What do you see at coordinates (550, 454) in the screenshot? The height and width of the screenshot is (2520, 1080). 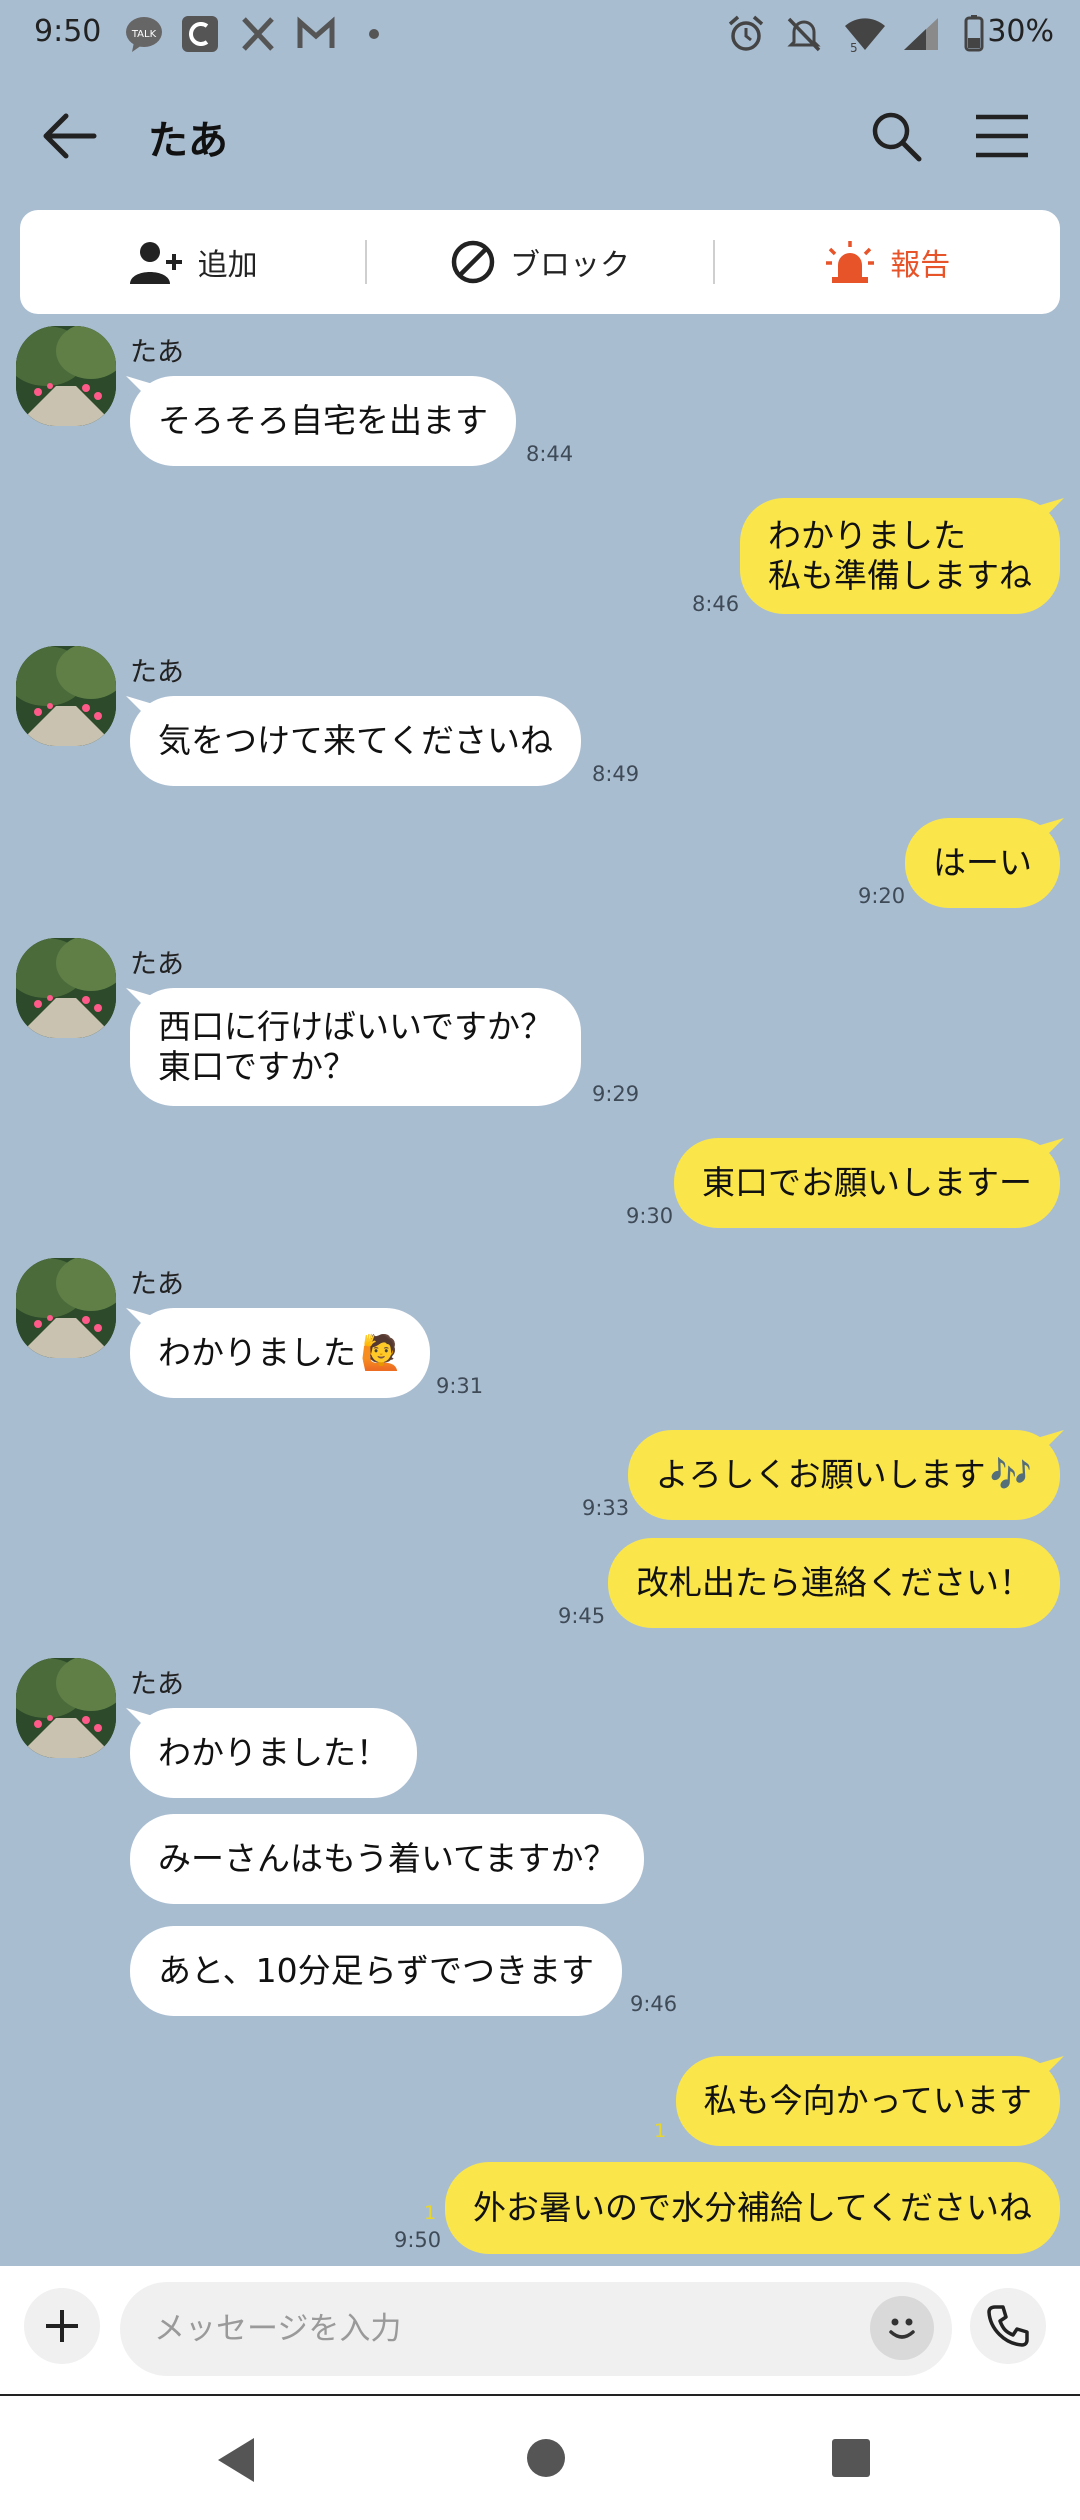 I see `message-time: 8:44` at bounding box center [550, 454].